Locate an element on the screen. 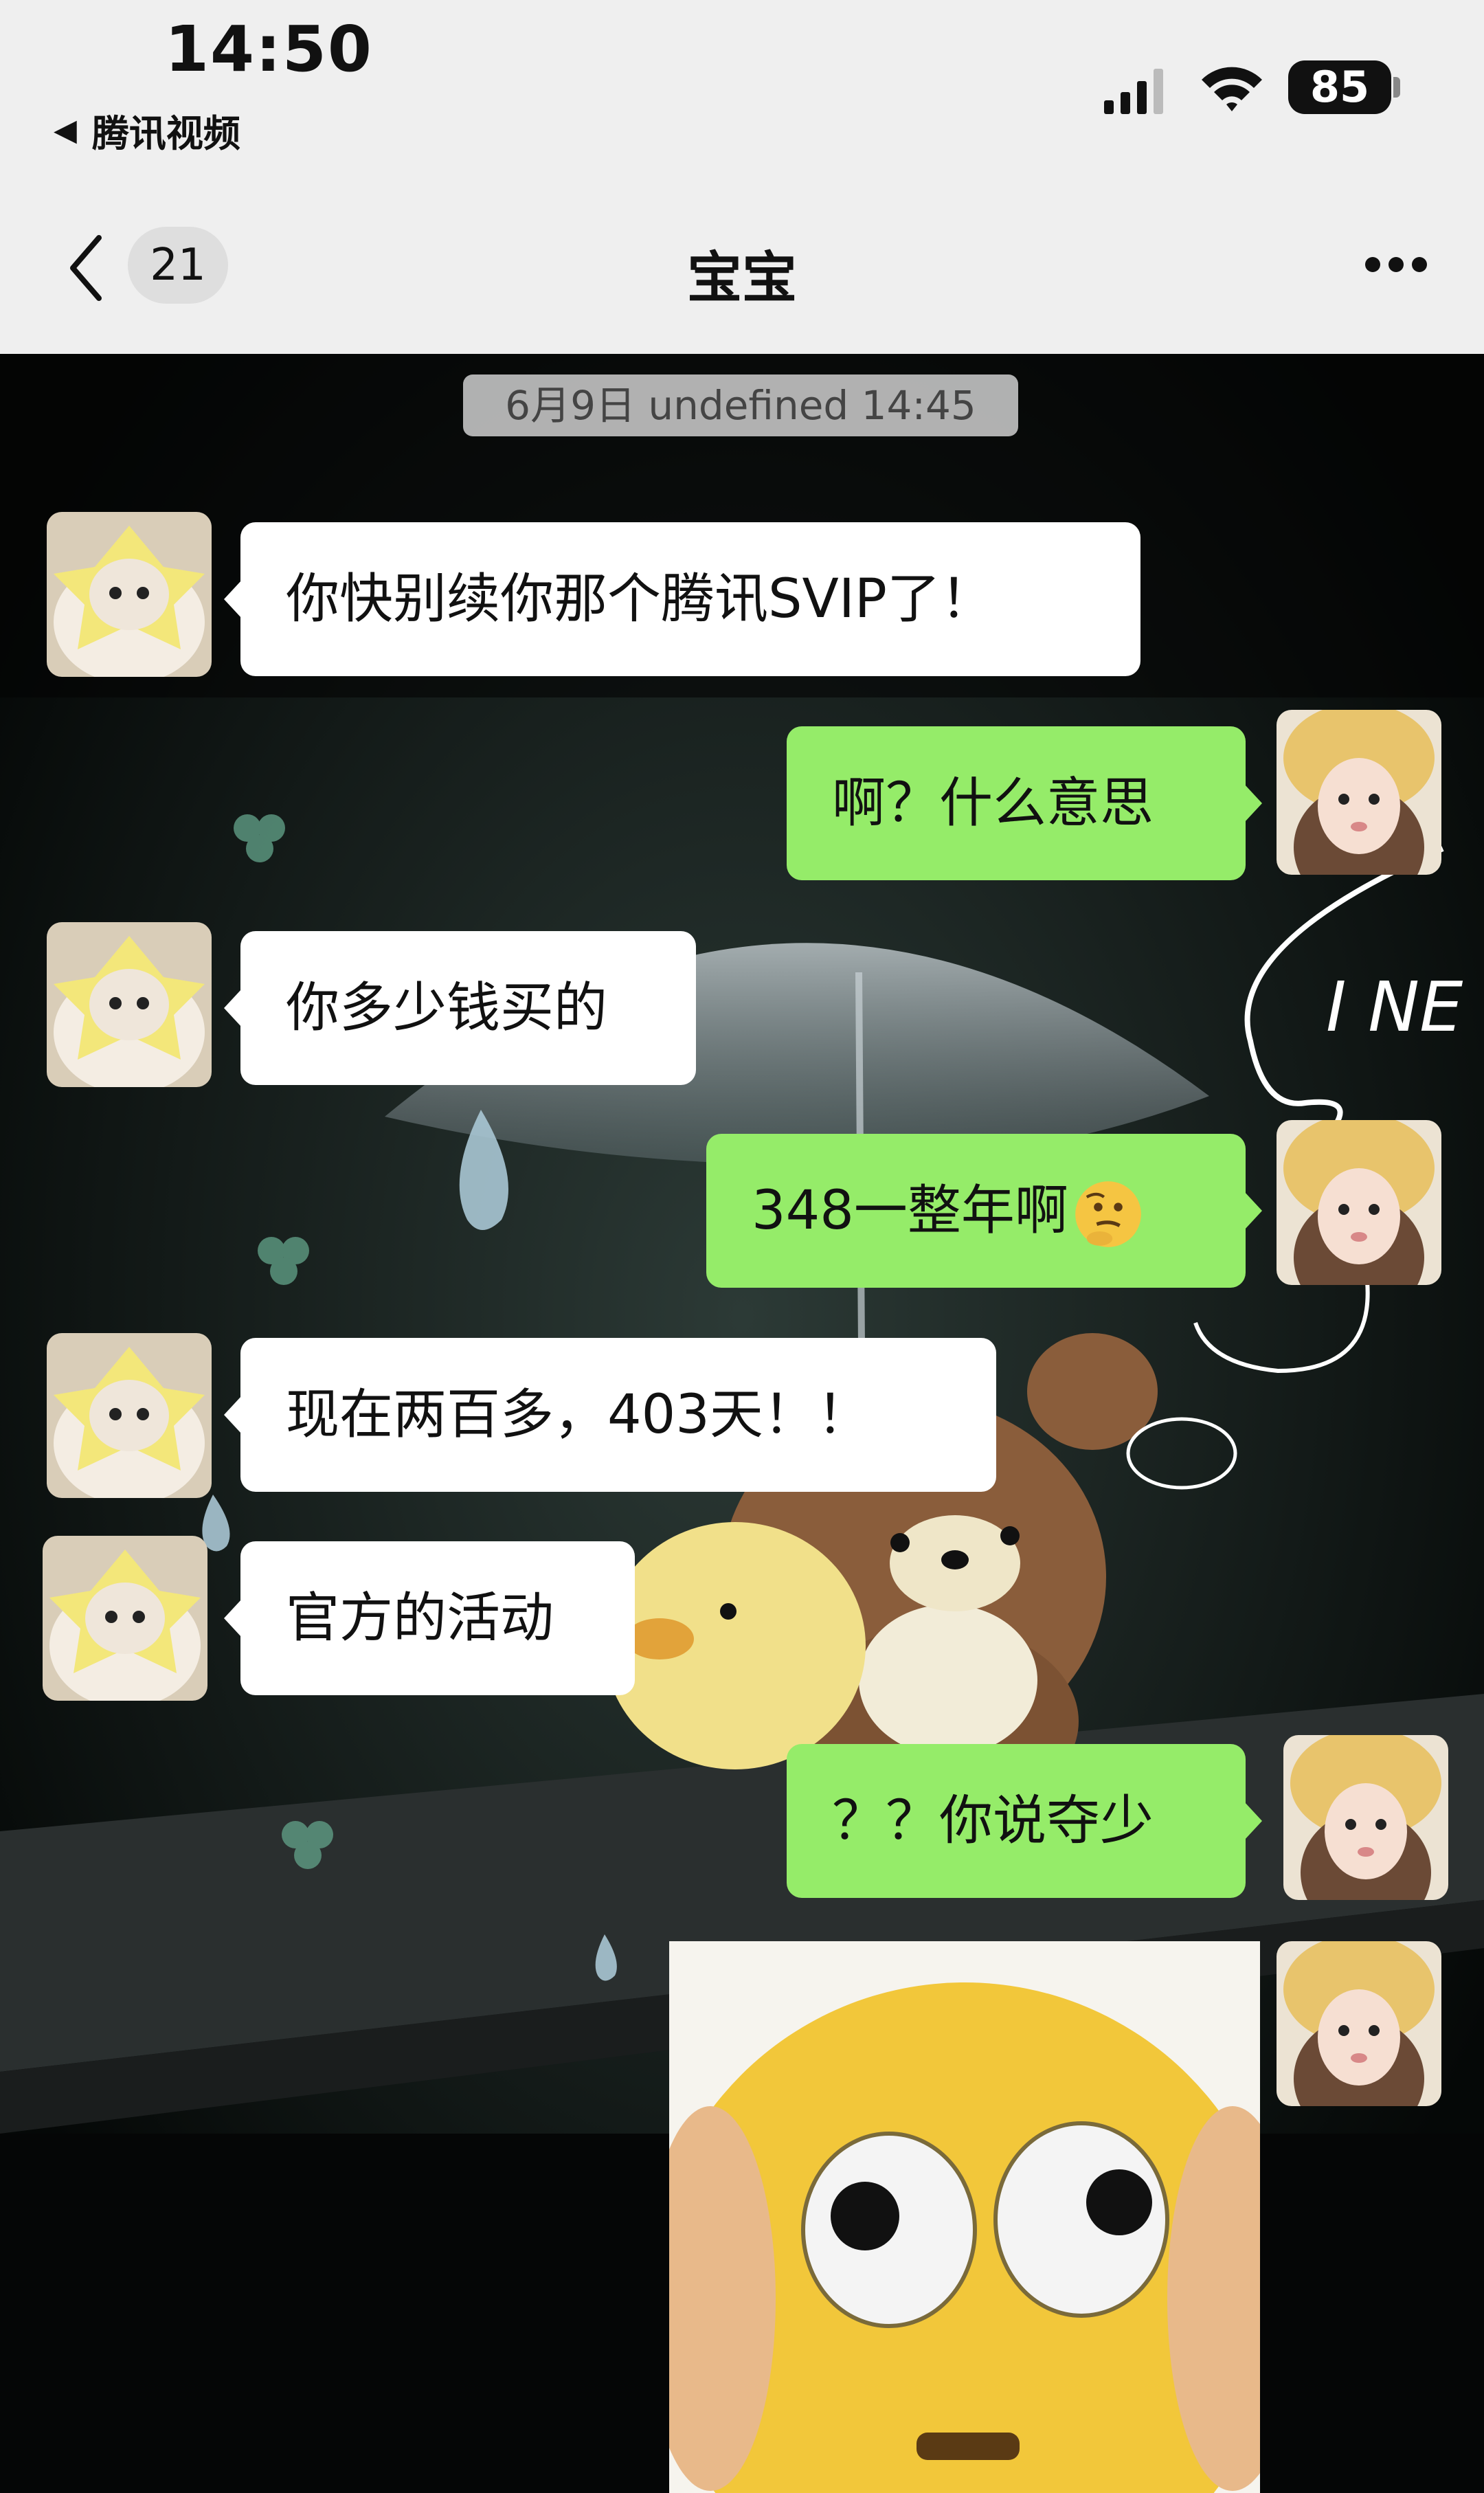 The image size is (1484, 2493). status-time: 14:50 is located at coordinates (269, 49).